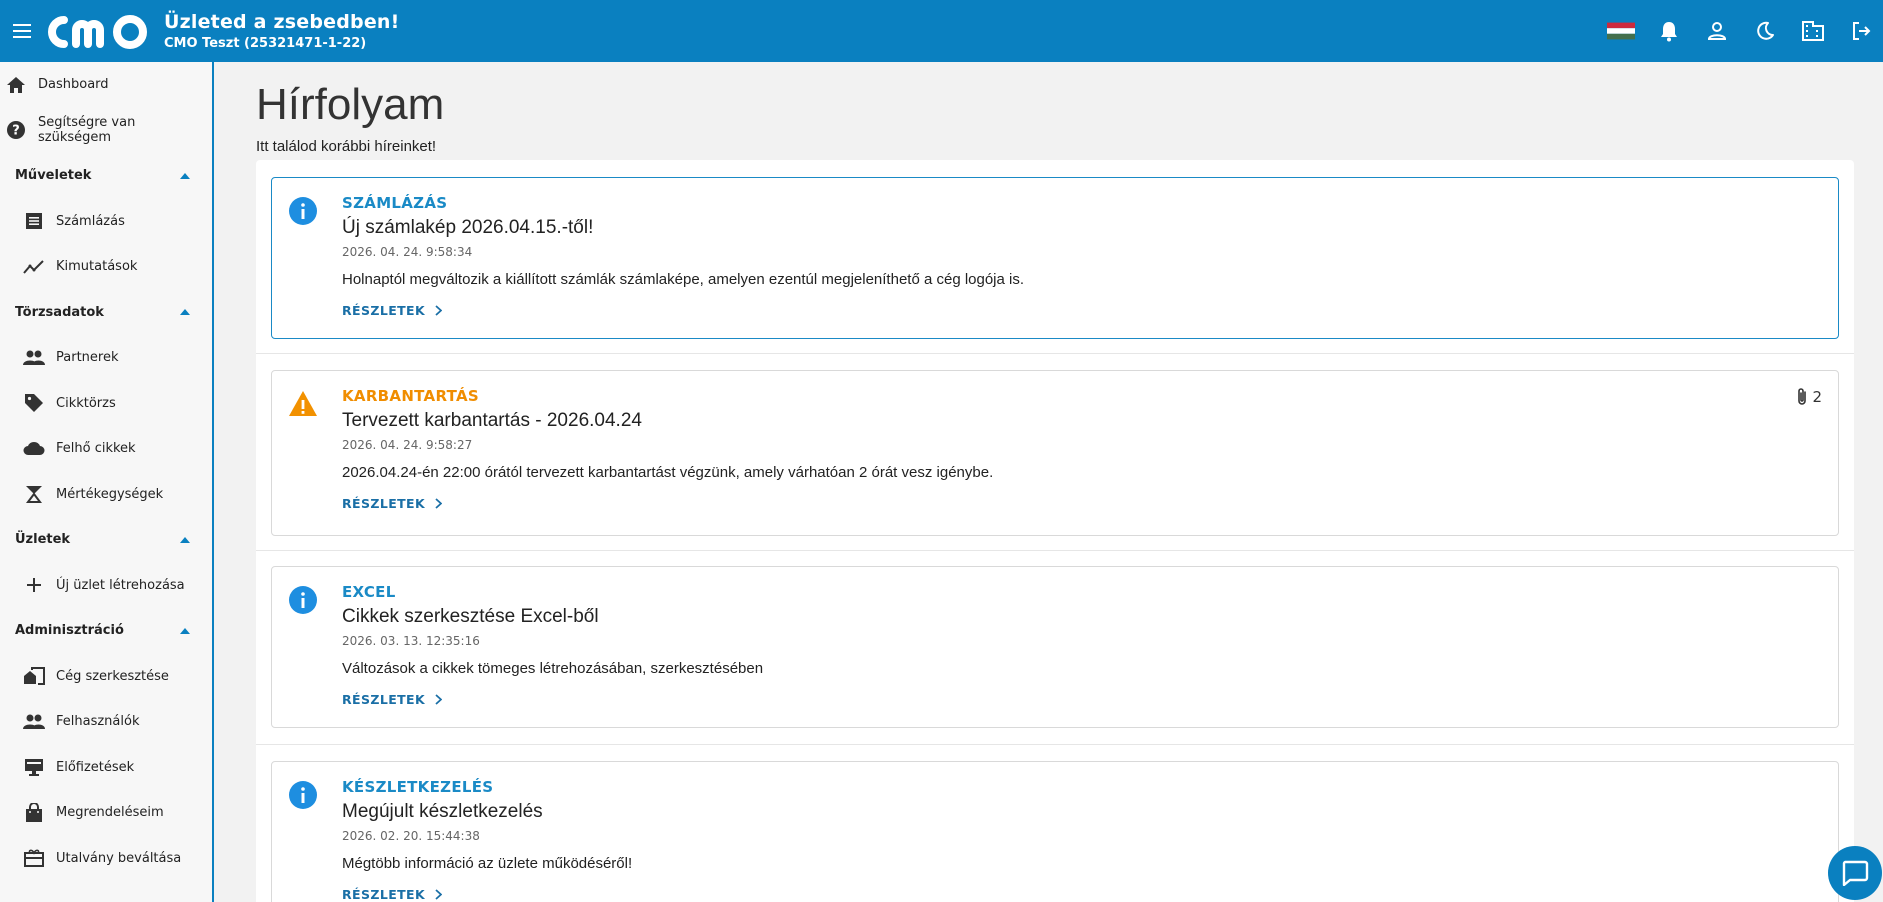 The width and height of the screenshot is (1883, 902). What do you see at coordinates (110, 494) in the screenshot?
I see `sidebar-item-label: Mértékegységek` at bounding box center [110, 494].